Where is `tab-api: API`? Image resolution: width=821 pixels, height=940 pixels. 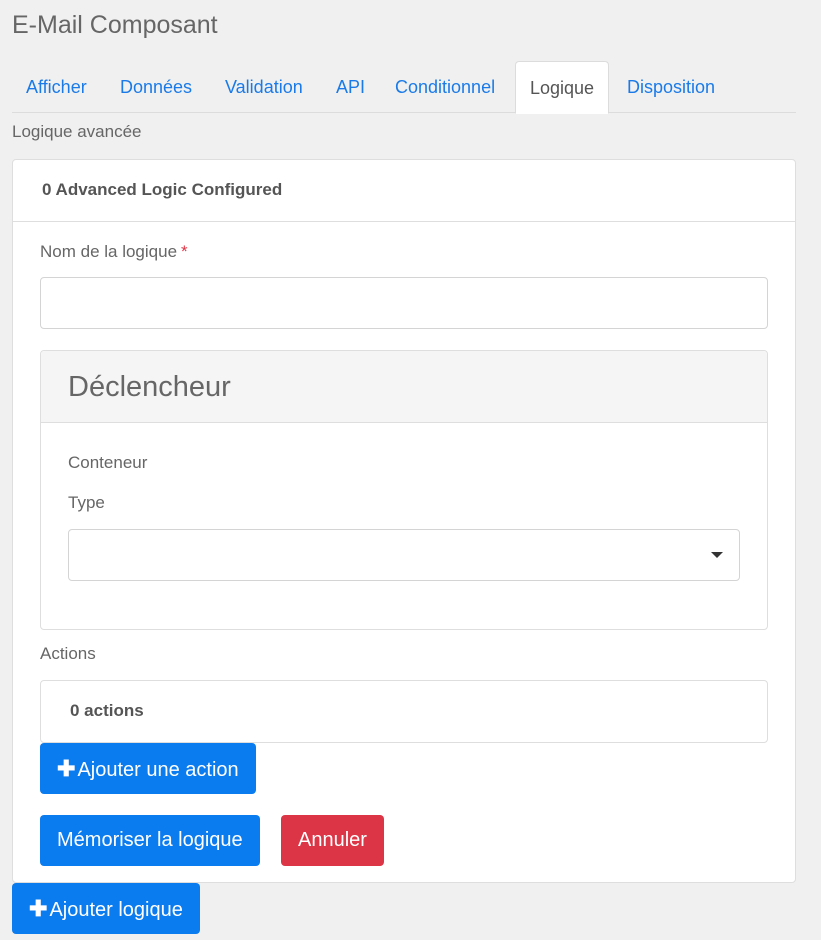
tab-api: API is located at coordinates (350, 87).